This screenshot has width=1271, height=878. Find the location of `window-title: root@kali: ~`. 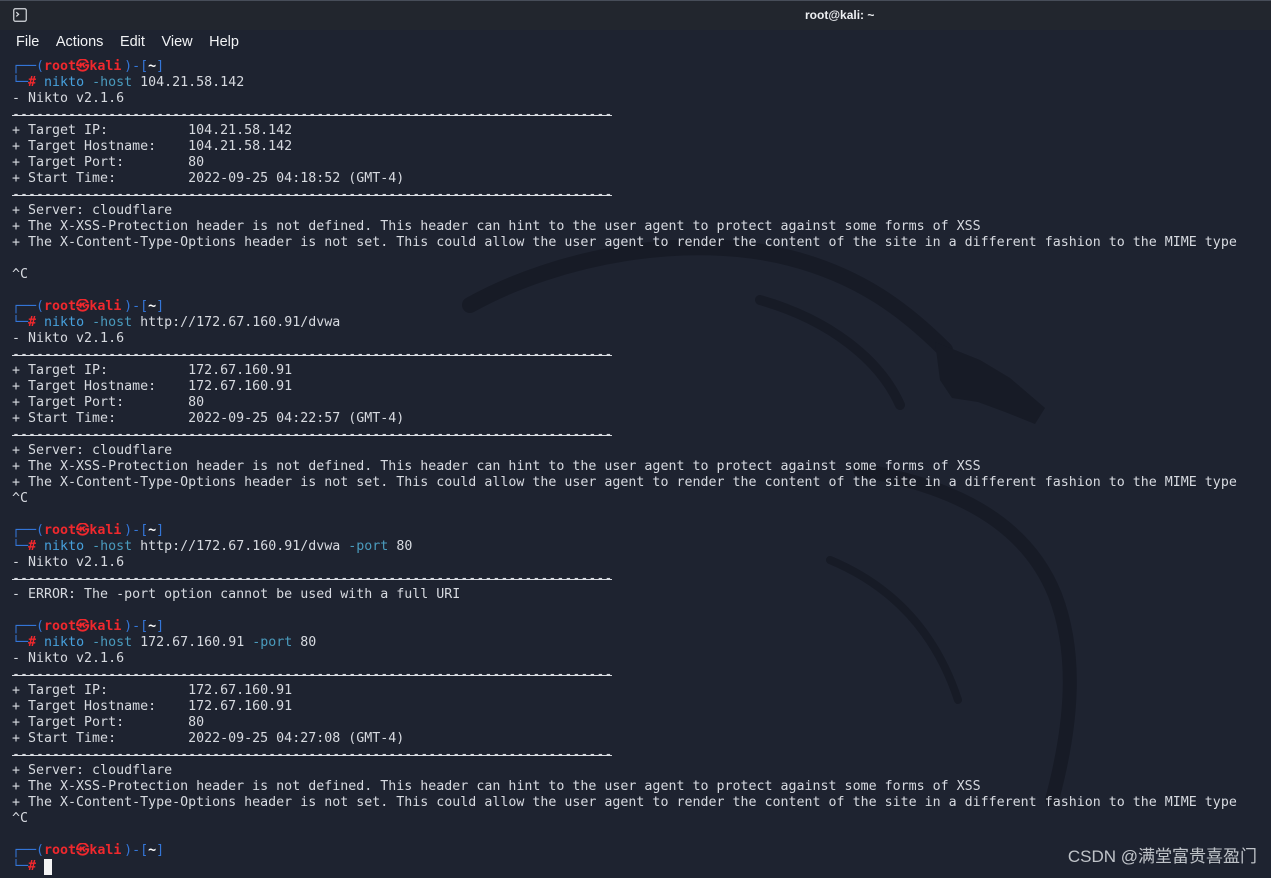

window-title: root@kali: ~ is located at coordinates (840, 15).